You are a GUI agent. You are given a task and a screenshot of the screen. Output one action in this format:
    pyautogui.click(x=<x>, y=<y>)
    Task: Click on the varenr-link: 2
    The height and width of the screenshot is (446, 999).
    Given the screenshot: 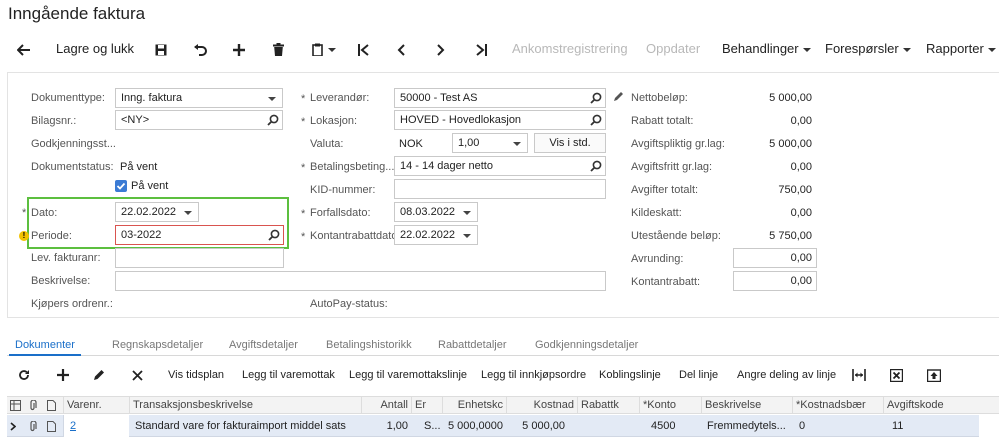 What is the action you would take?
    pyautogui.click(x=73, y=426)
    